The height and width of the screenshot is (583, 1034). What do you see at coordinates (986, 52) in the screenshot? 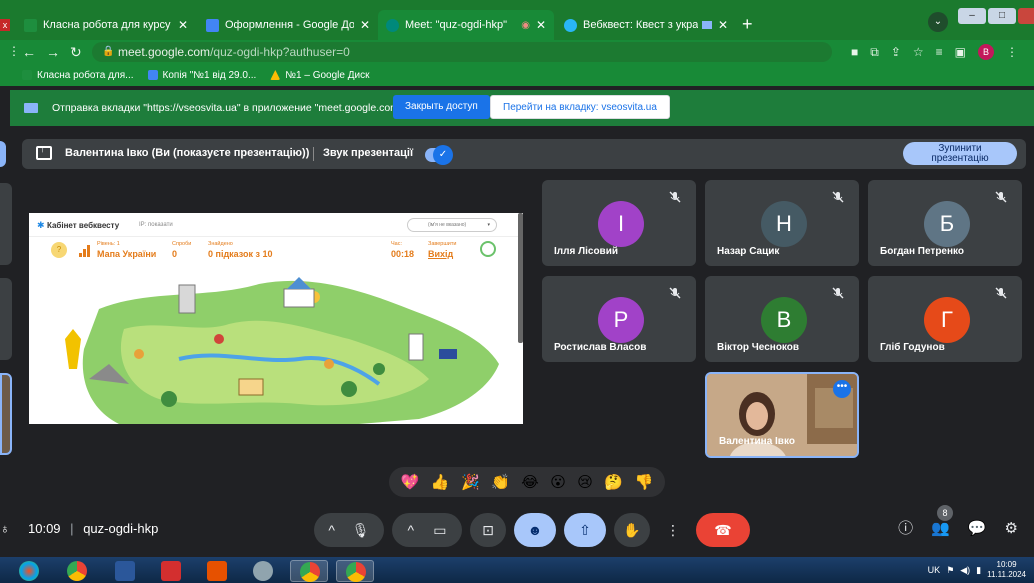
I see `profile-avatar: B` at bounding box center [986, 52].